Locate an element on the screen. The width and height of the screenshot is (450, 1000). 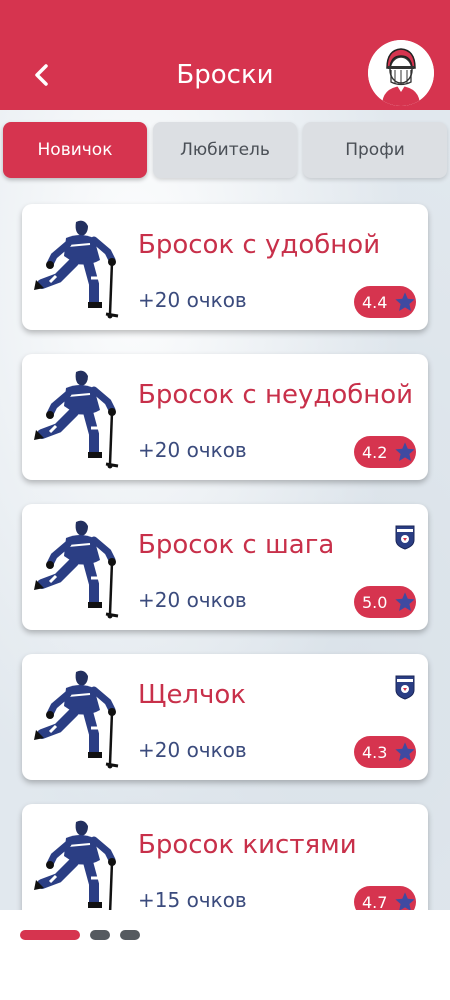
card-points: +15 очков is located at coordinates (192, 899).